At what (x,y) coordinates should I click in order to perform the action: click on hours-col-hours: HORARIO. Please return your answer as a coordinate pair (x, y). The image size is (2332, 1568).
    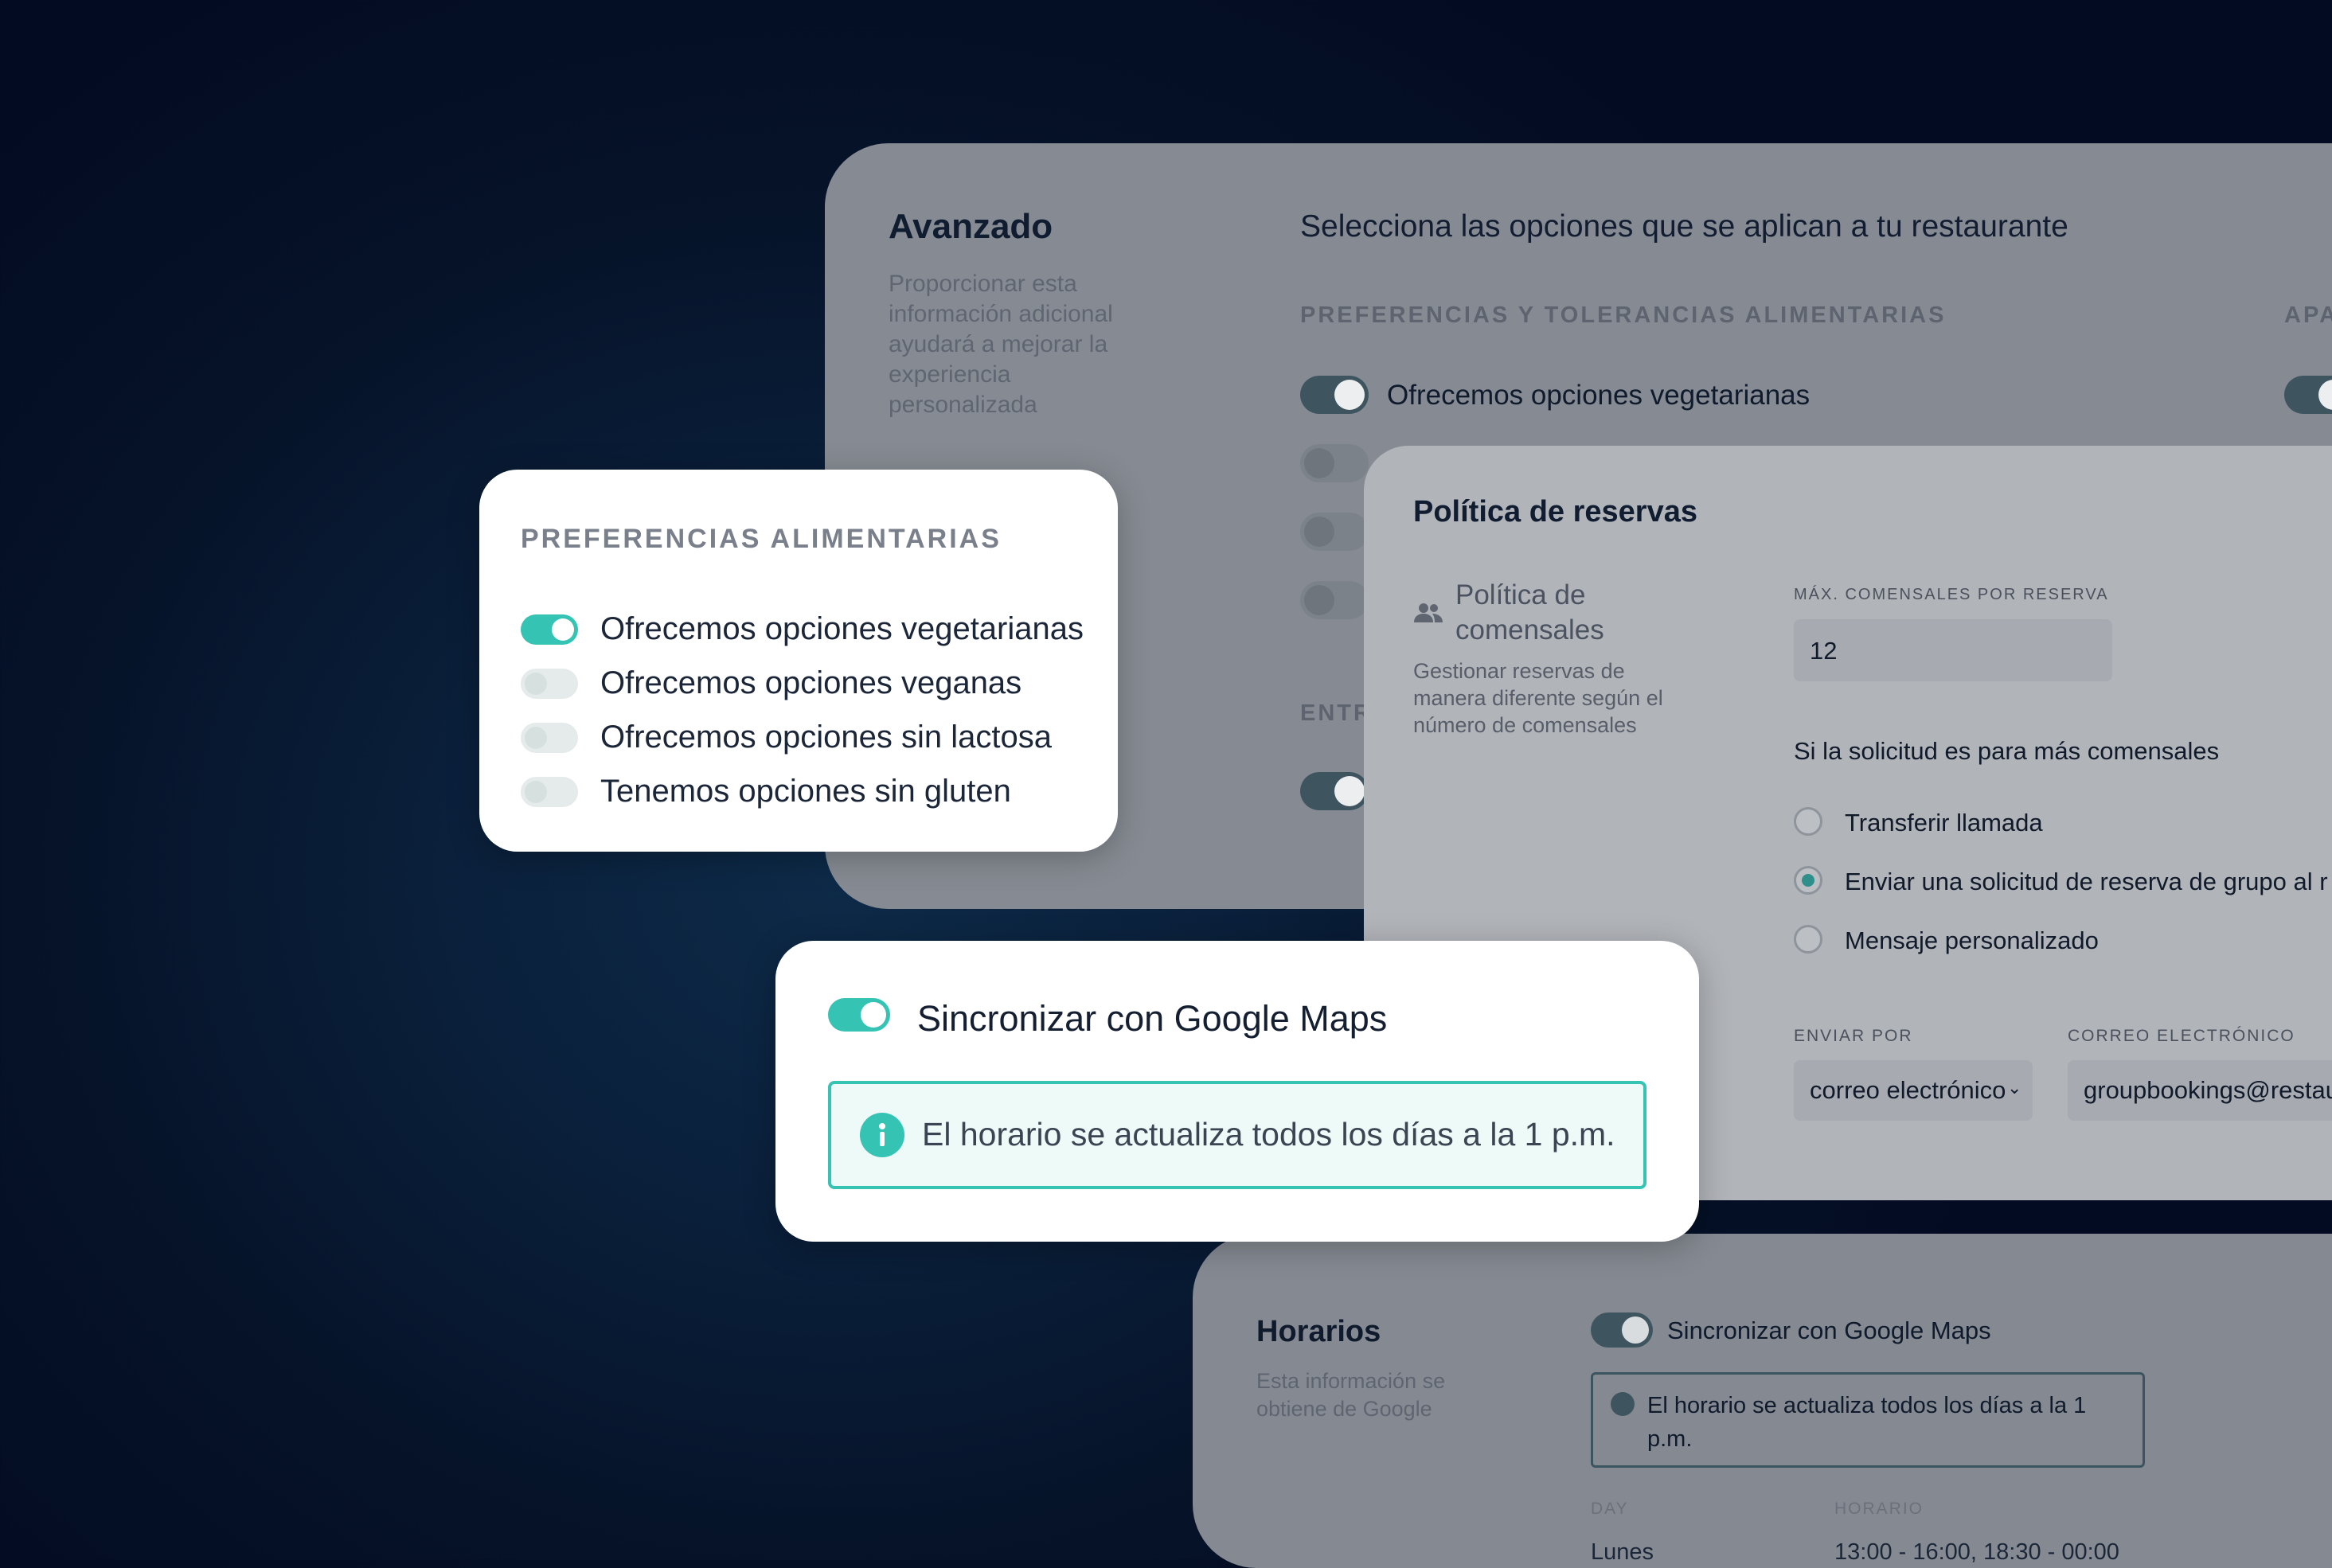
    Looking at the image, I should click on (1879, 1509).